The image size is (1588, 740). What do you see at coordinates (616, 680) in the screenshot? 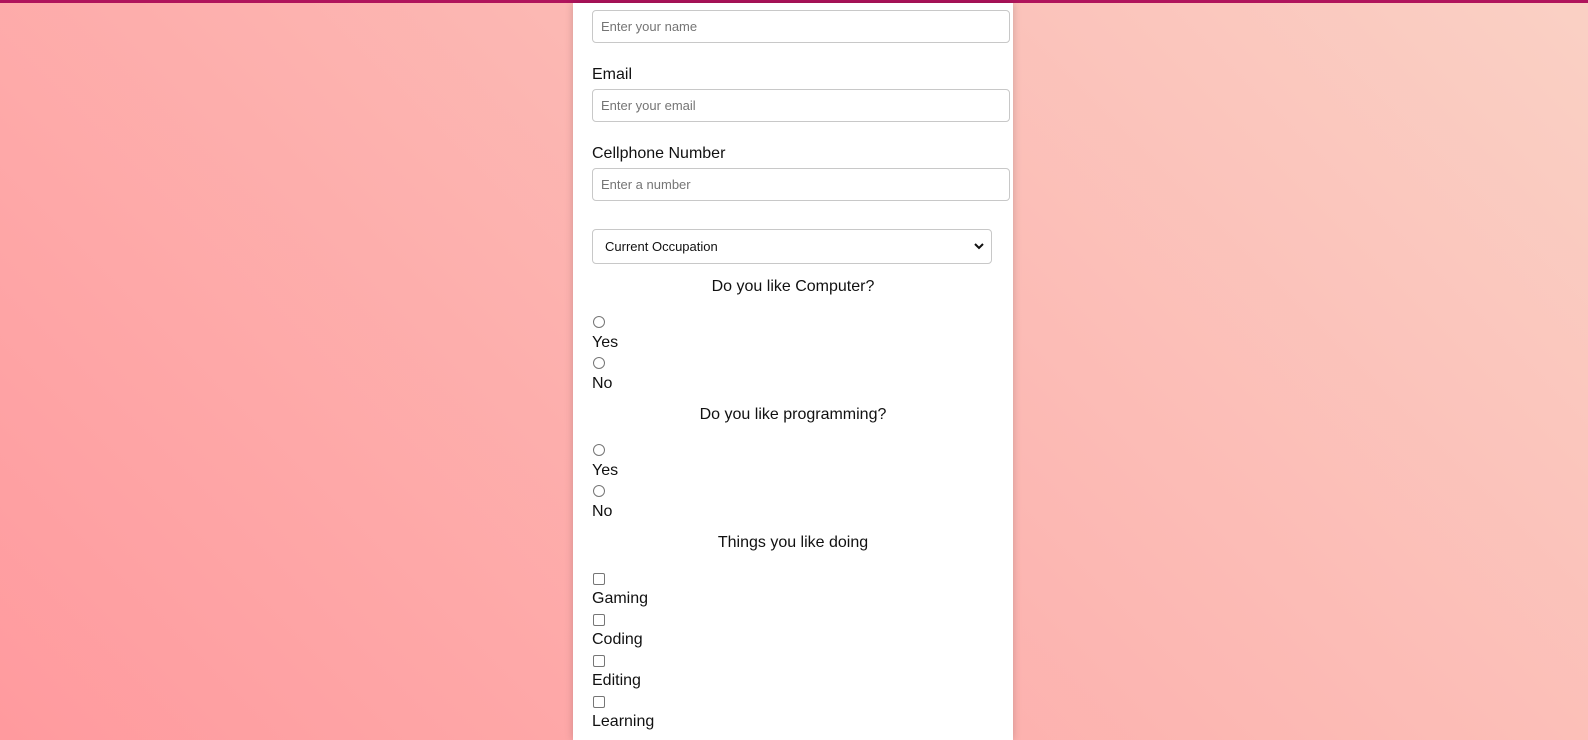
I see `editing-label: Editing` at bounding box center [616, 680].